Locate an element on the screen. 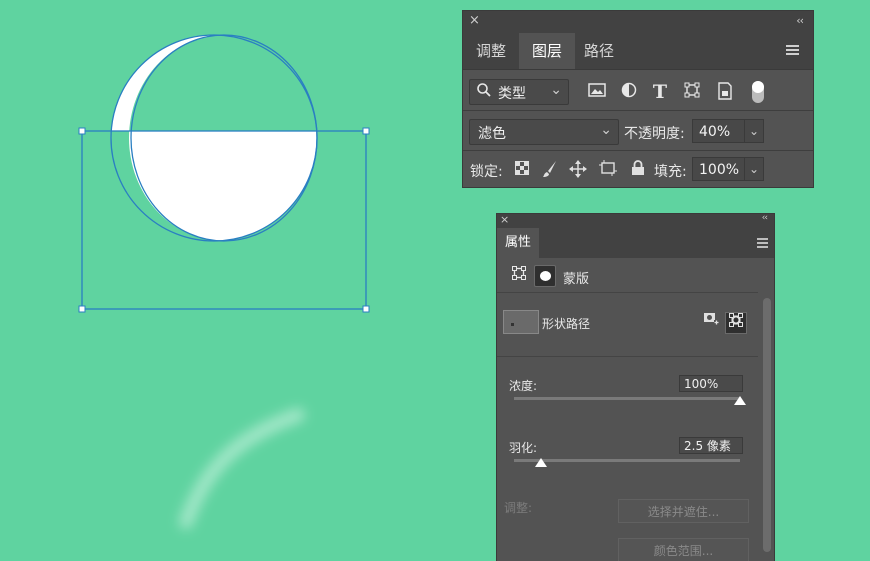  lock-label: 锁定: is located at coordinates (486, 172).